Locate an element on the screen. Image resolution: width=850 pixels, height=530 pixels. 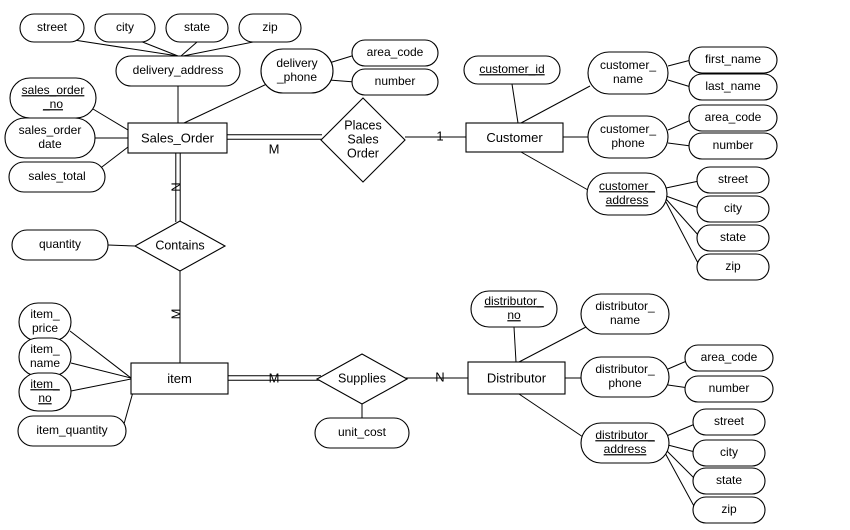
connector-e-son-so is located at coordinates (110, 119).